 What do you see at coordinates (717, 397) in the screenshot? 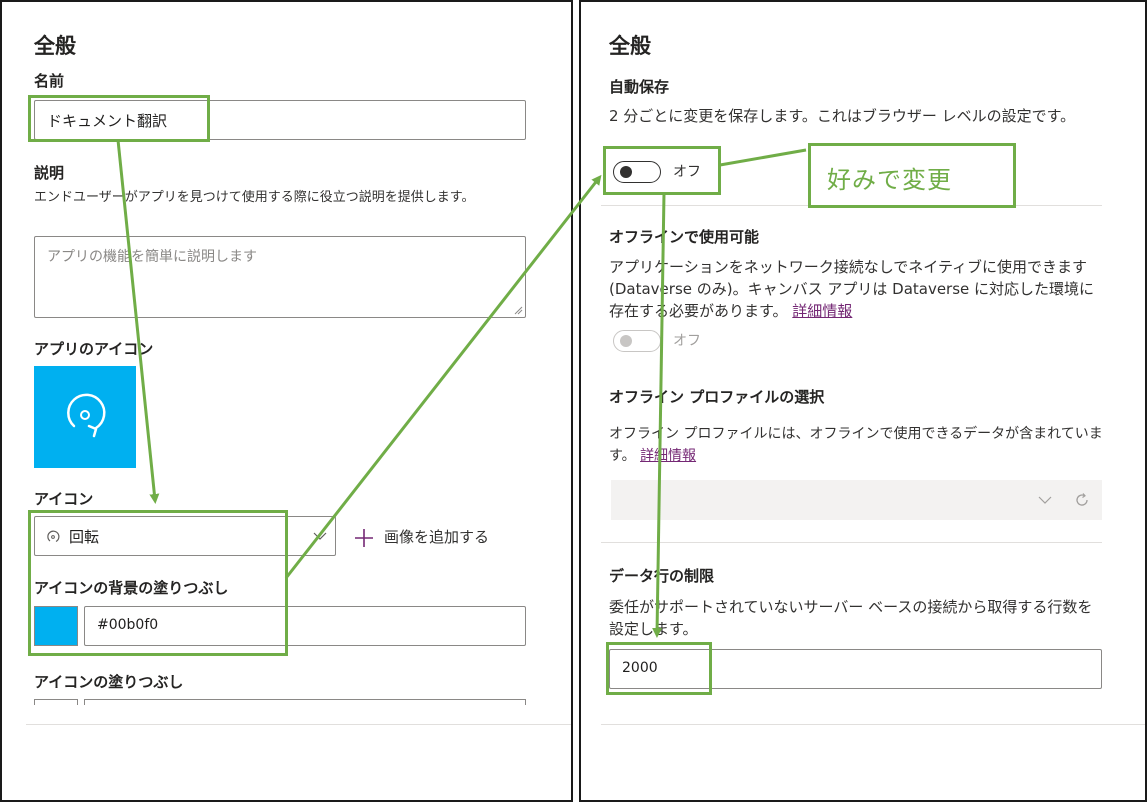
I see `offline-profile-label: オフライン プロファイルの選択` at bounding box center [717, 397].